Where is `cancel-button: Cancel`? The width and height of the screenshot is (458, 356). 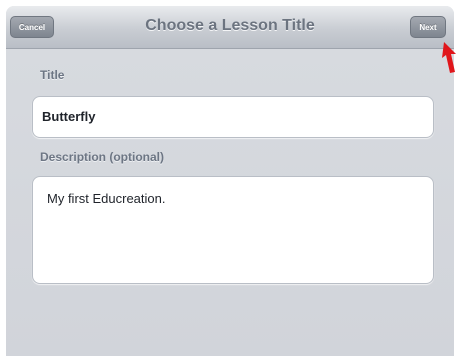 cancel-button: Cancel is located at coordinates (32, 27).